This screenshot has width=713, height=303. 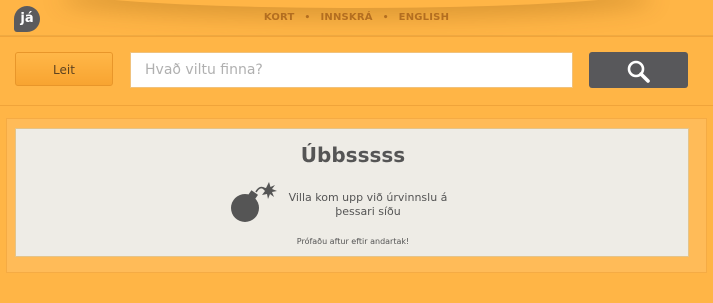 What do you see at coordinates (346, 17) in the screenshot?
I see `nav-innskra-link: INNSKRÁ` at bounding box center [346, 17].